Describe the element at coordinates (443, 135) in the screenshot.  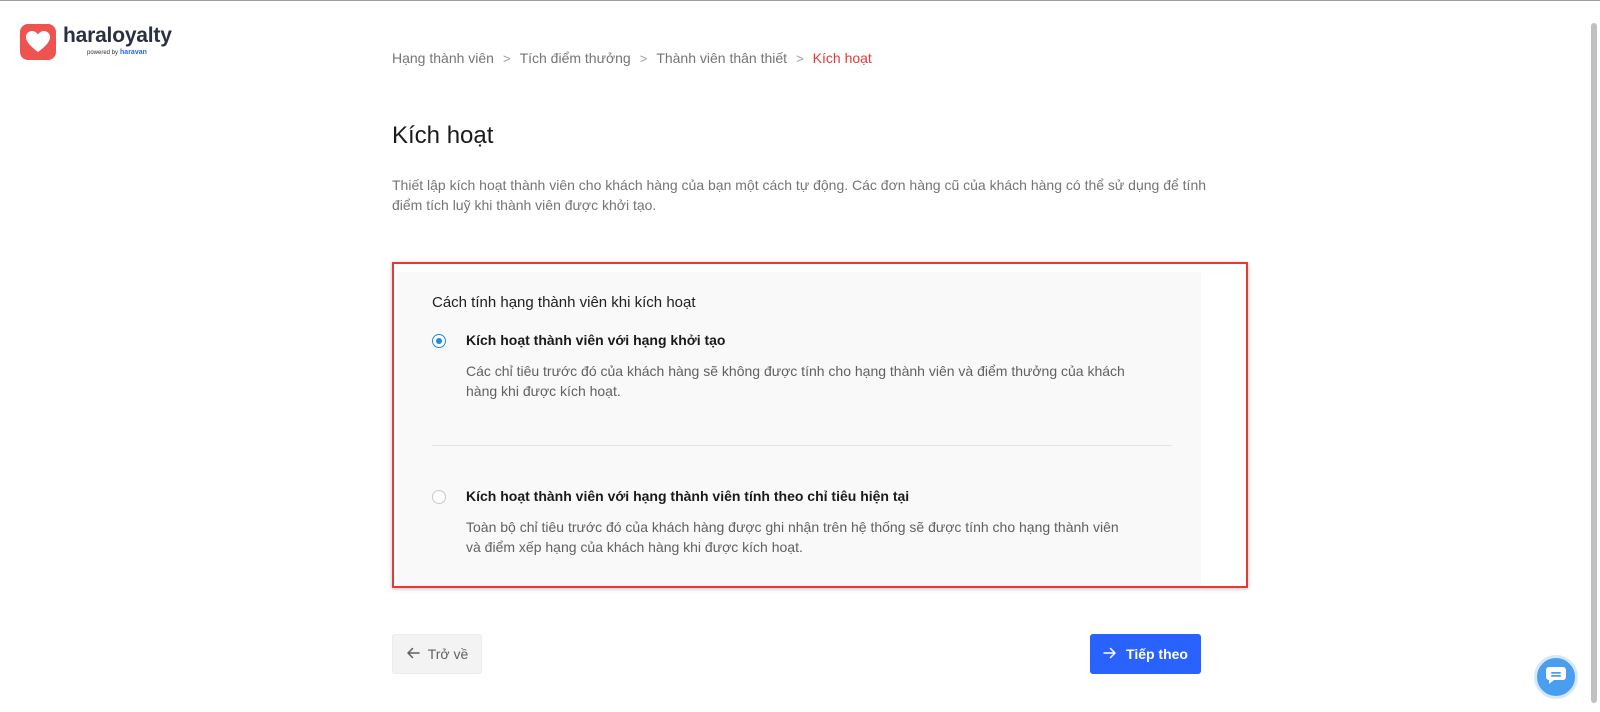
I see `page-title: Kích hoạt` at that location.